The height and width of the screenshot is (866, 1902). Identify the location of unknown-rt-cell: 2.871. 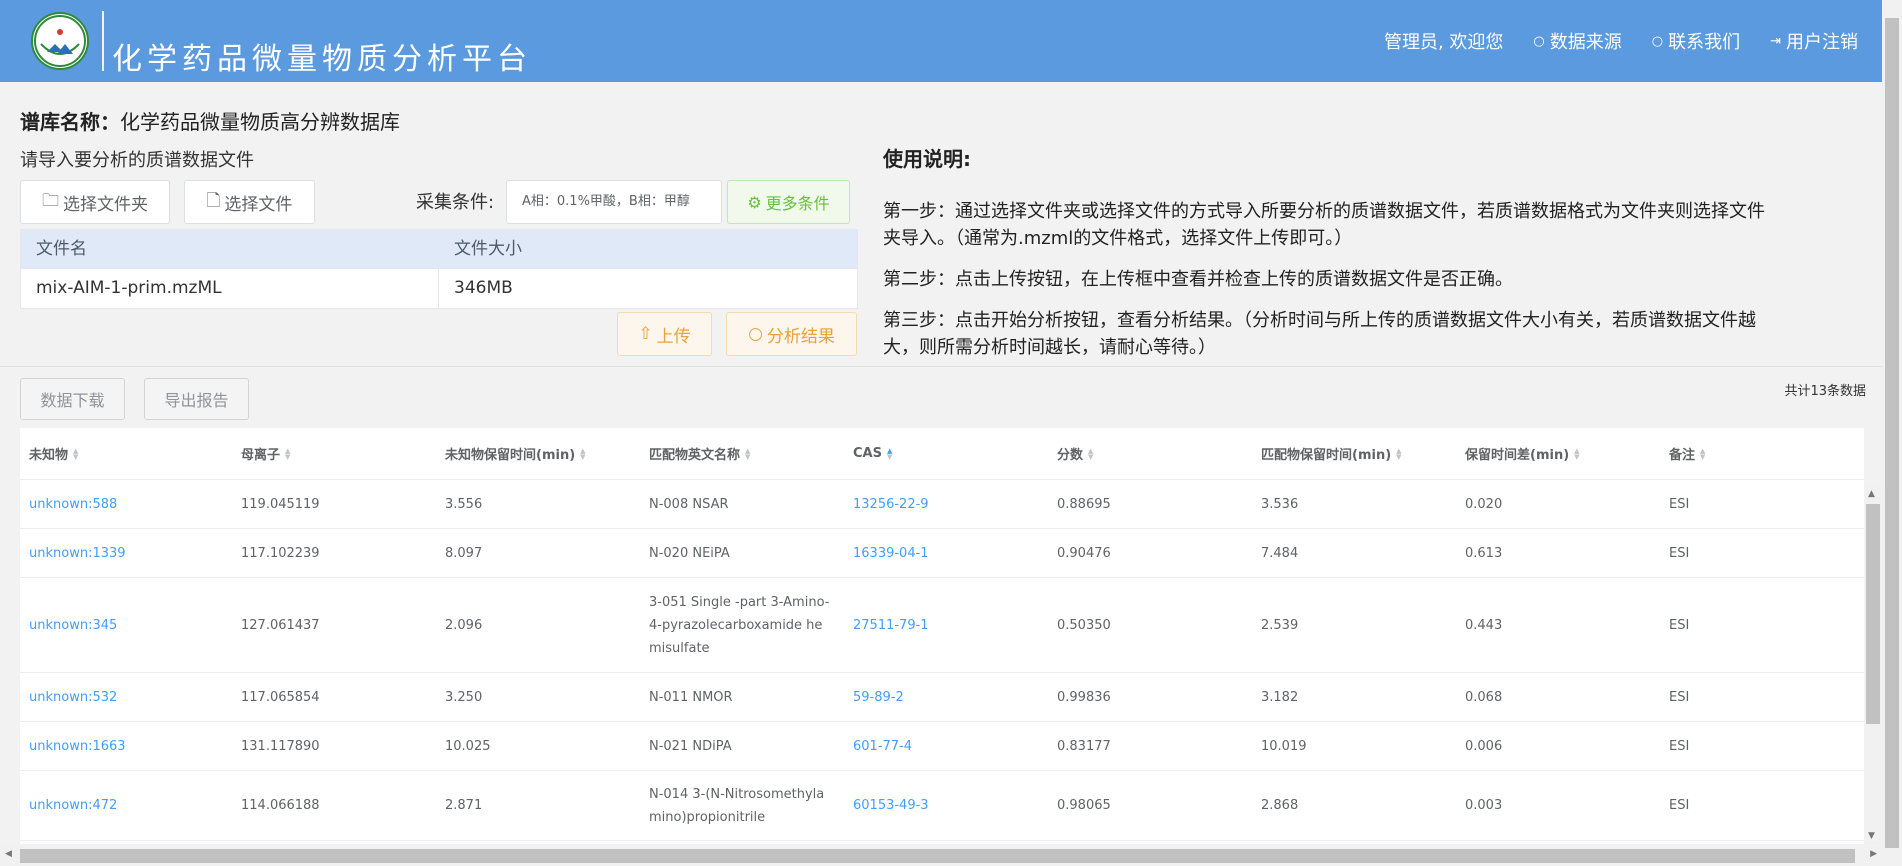
(464, 805).